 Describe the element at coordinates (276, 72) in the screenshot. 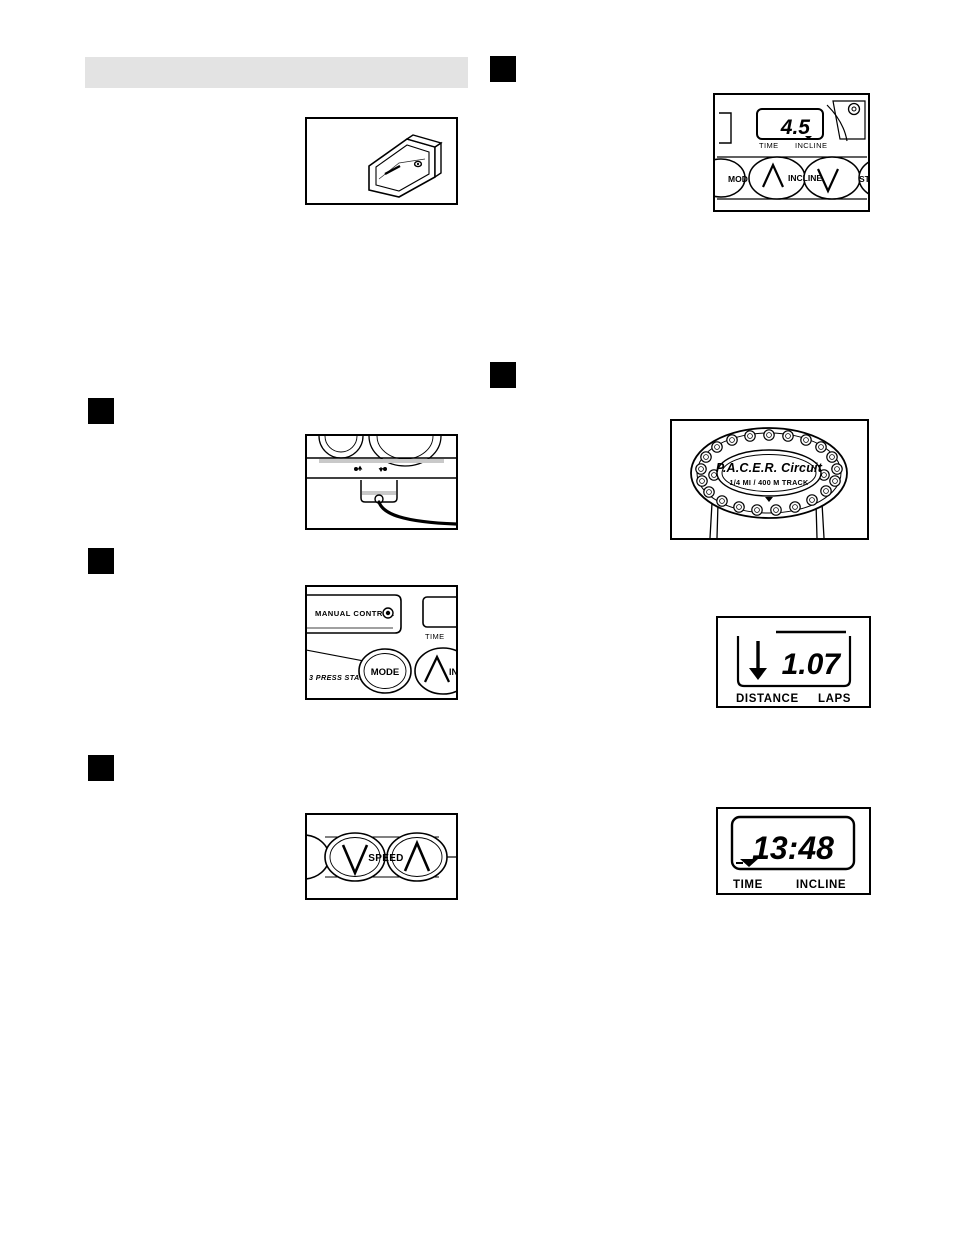

I see `section-header-bar` at that location.